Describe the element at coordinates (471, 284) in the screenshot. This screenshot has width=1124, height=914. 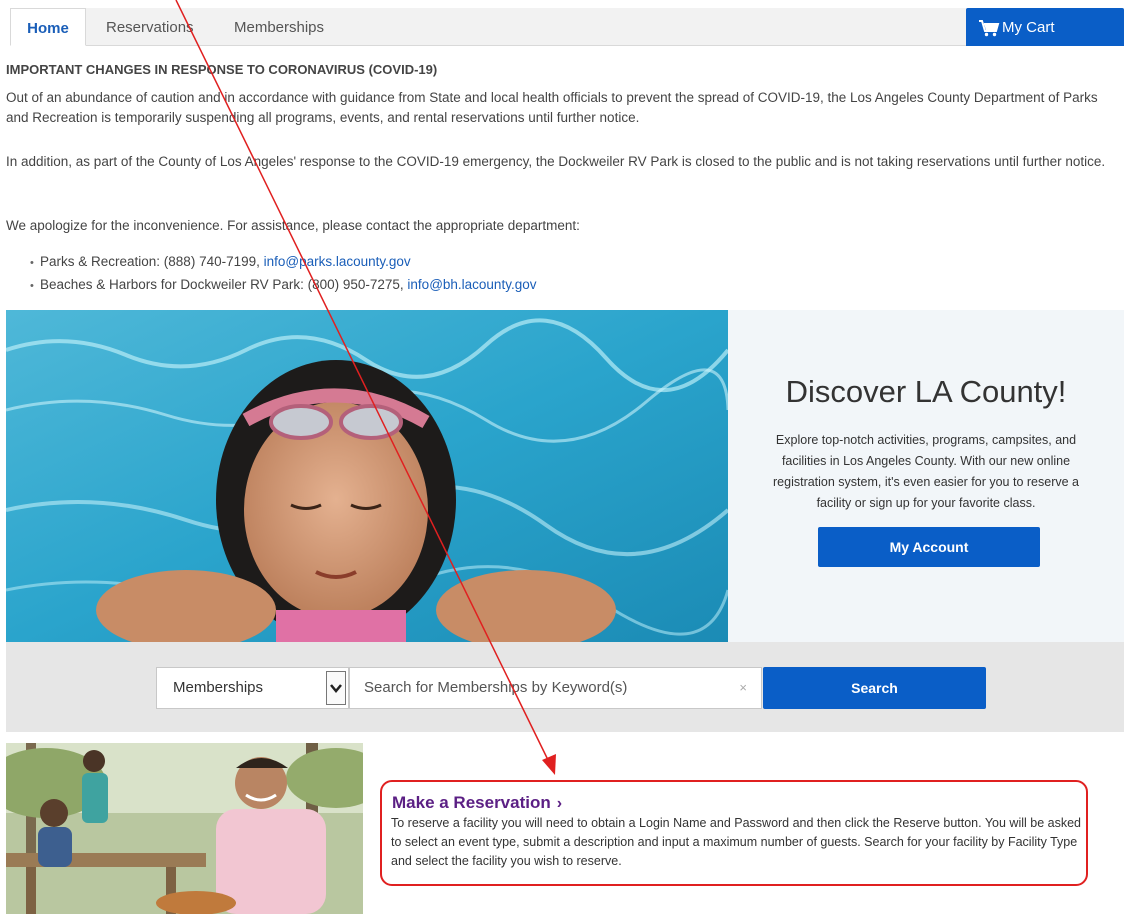
I see `email-link-beaches: info@bh.lacounty.gov` at that location.